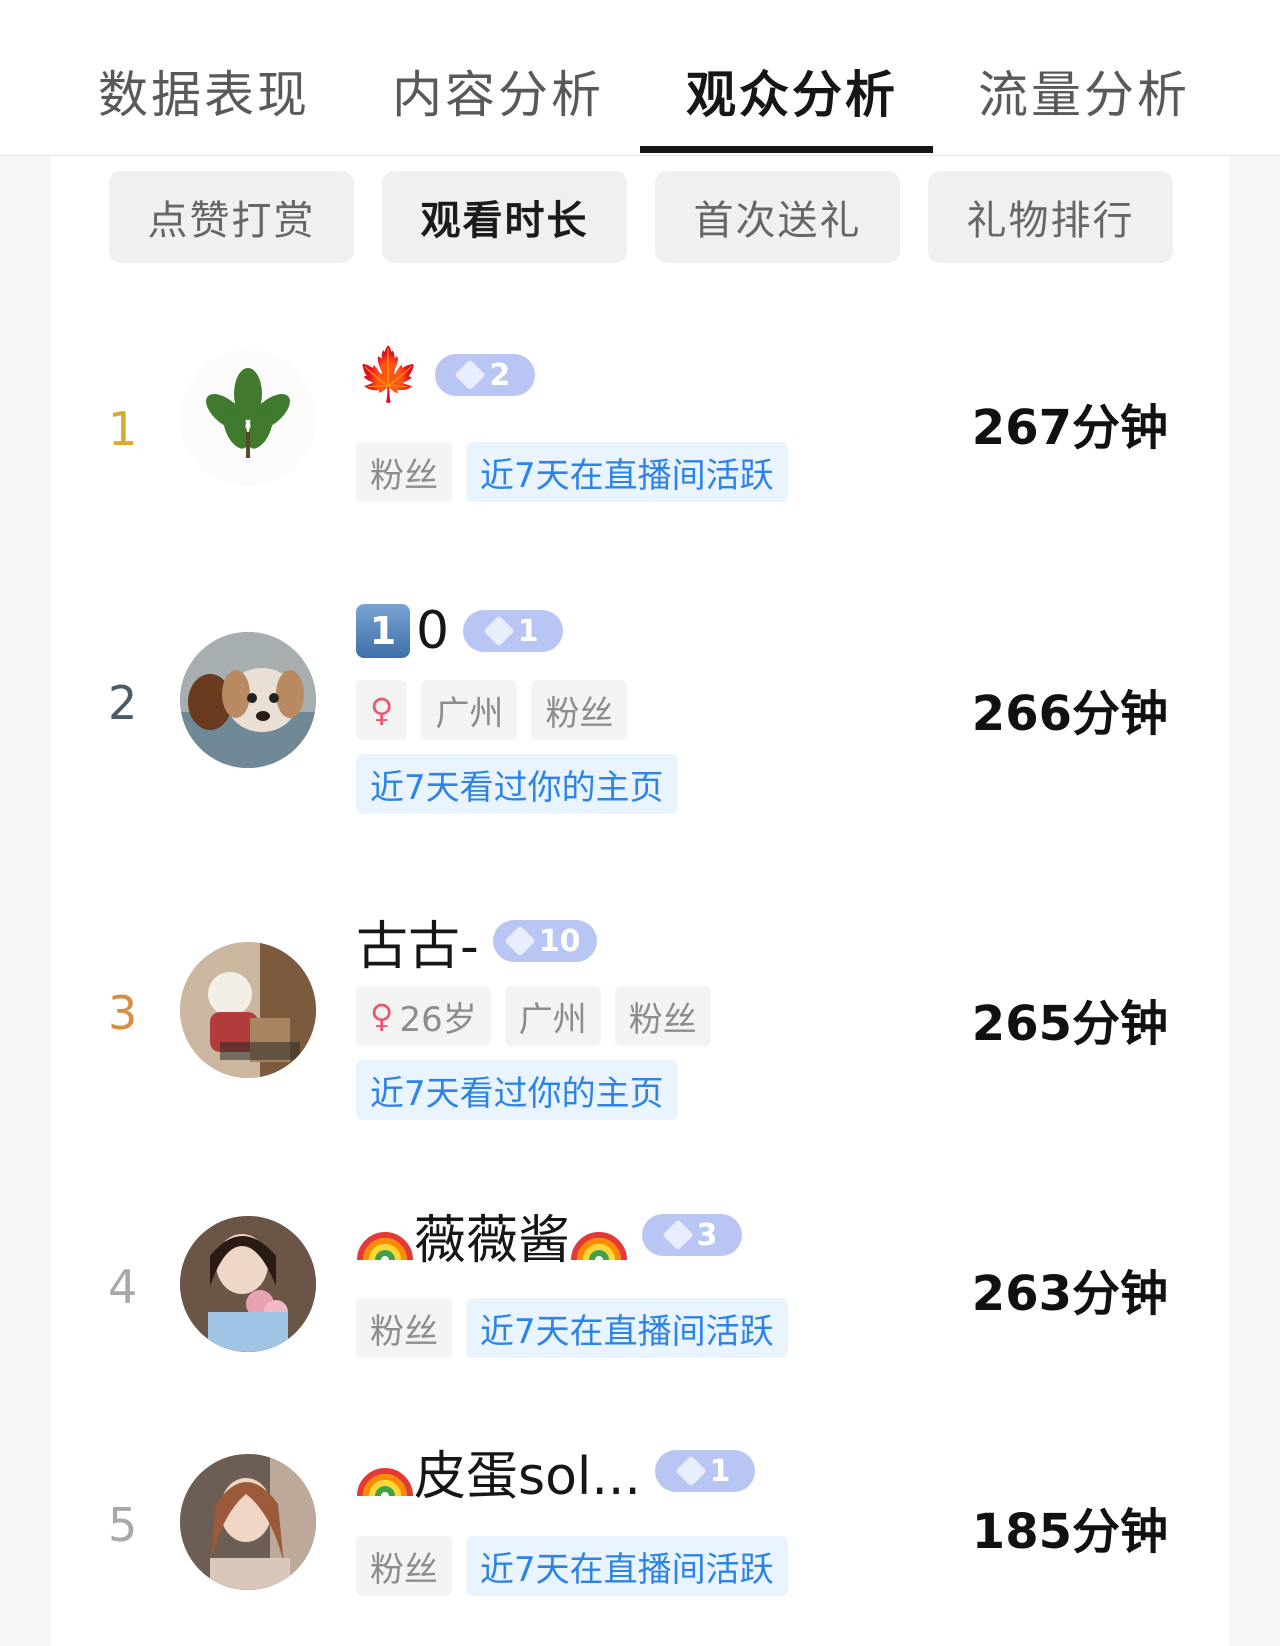 The height and width of the screenshot is (1646, 1280). What do you see at coordinates (1069, 1294) in the screenshot?
I see `watch-duration: 263分钟` at bounding box center [1069, 1294].